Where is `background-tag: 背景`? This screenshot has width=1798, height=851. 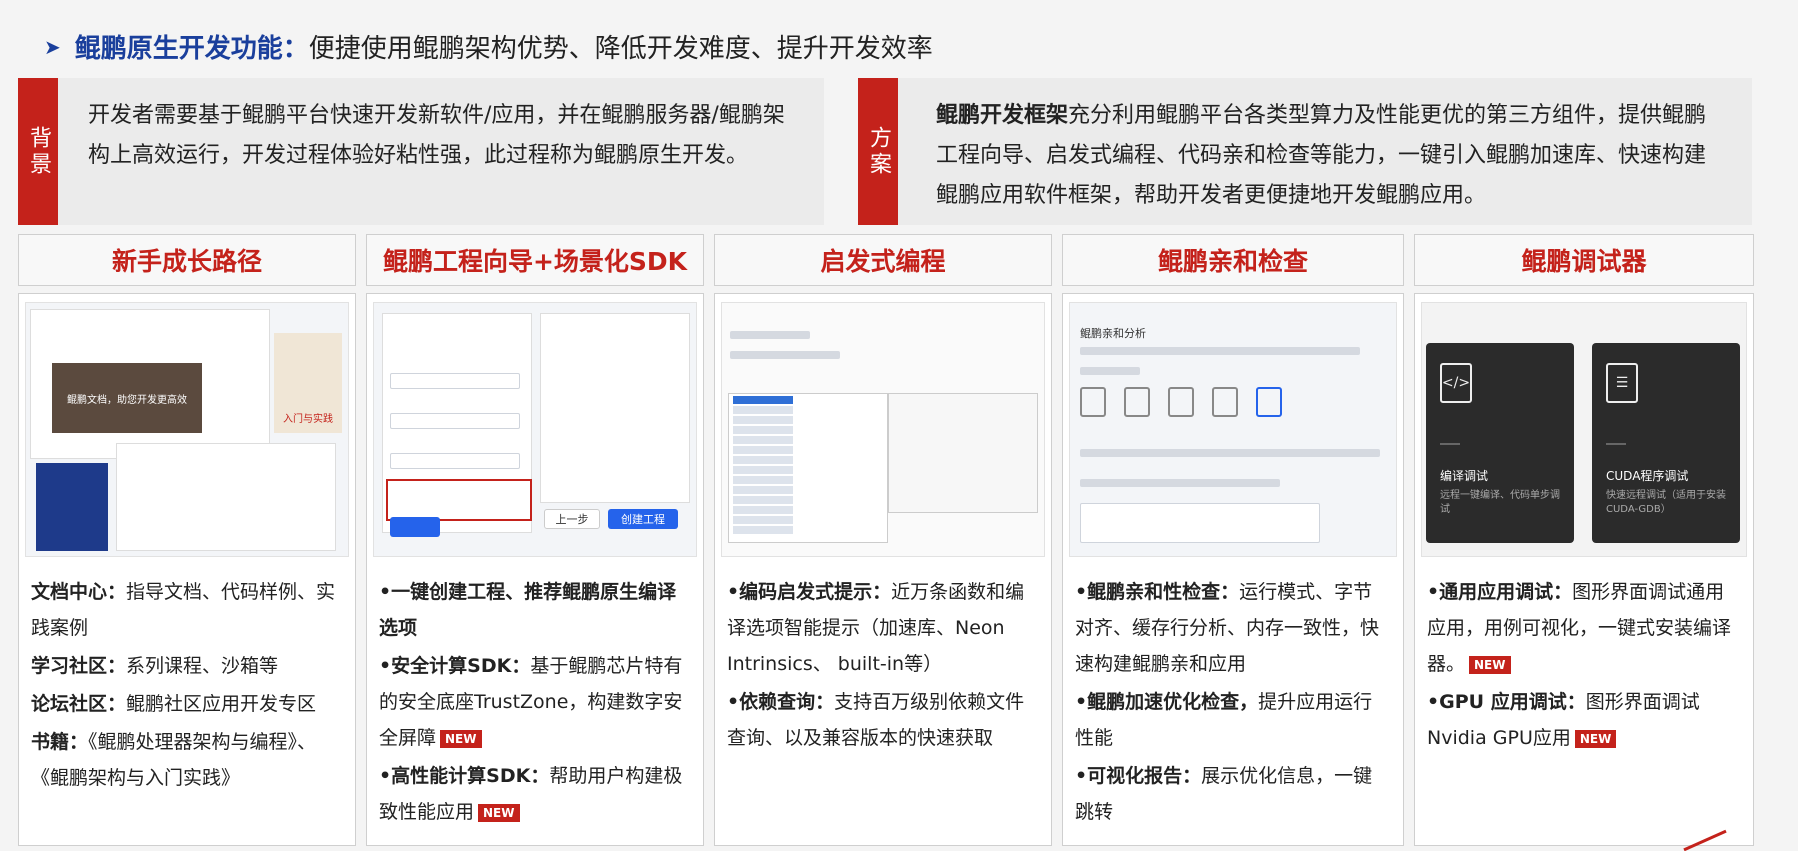 background-tag: 背景 is located at coordinates (38, 151).